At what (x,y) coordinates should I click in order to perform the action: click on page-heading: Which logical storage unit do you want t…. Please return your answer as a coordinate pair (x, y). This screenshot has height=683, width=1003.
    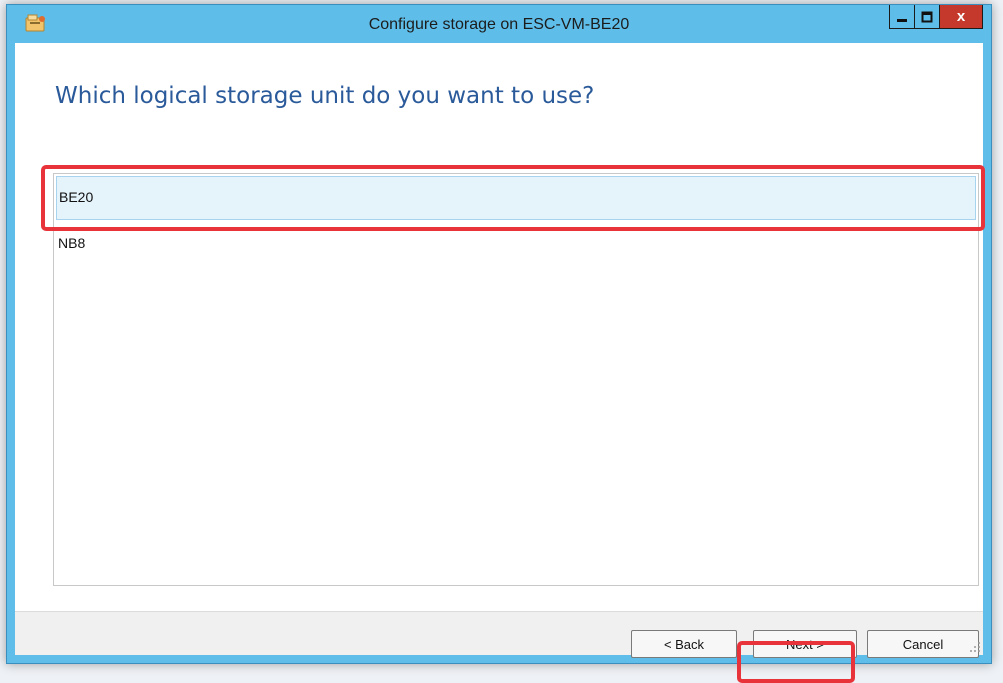
    Looking at the image, I should click on (325, 96).